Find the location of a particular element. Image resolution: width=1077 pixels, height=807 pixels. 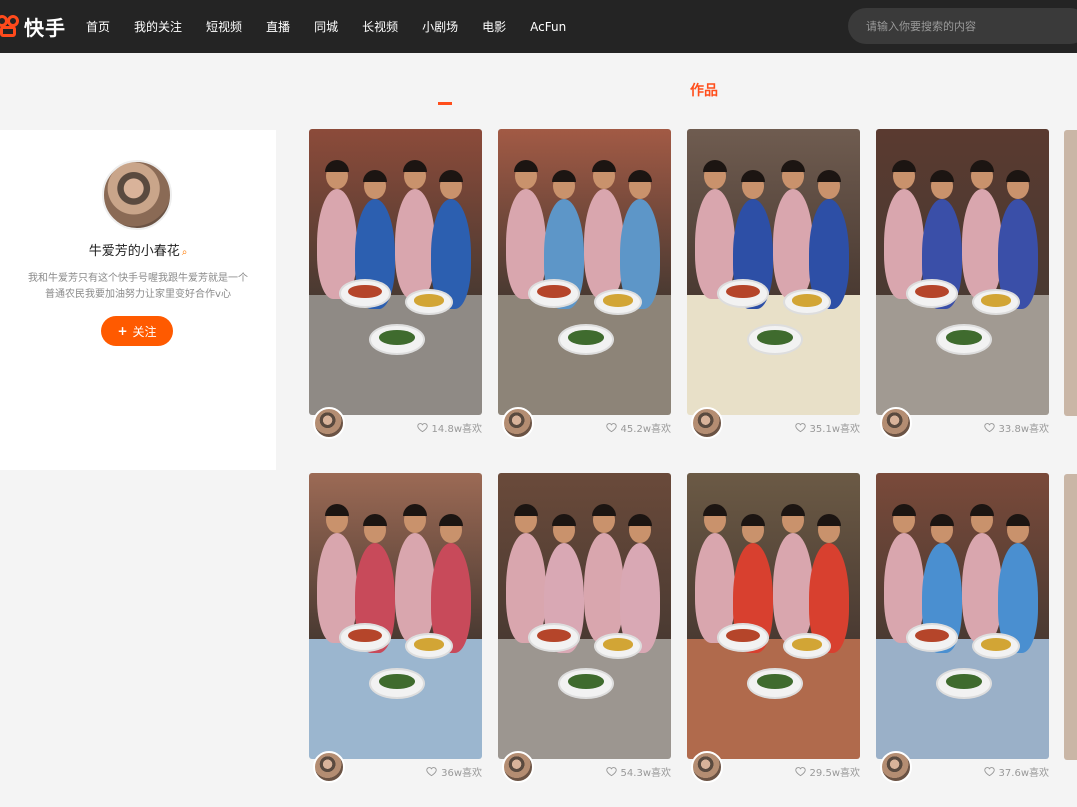

follow-button: + 关注 is located at coordinates (137, 331).